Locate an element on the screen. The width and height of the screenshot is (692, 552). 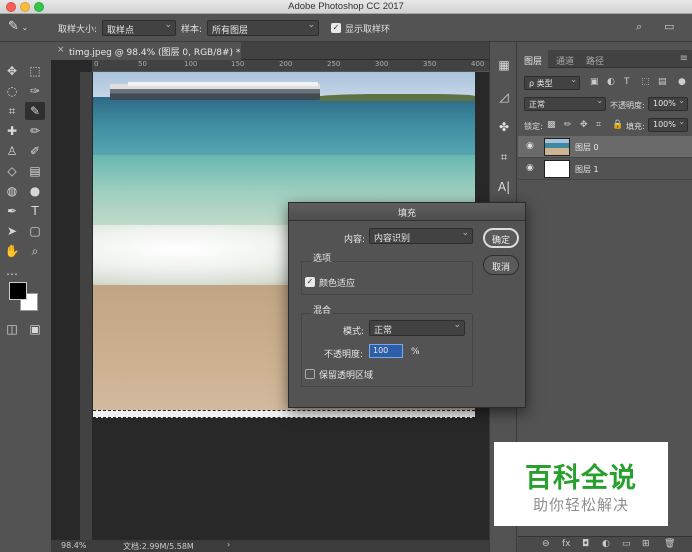
filter-type-icon: T is located at coordinates (627, 82).